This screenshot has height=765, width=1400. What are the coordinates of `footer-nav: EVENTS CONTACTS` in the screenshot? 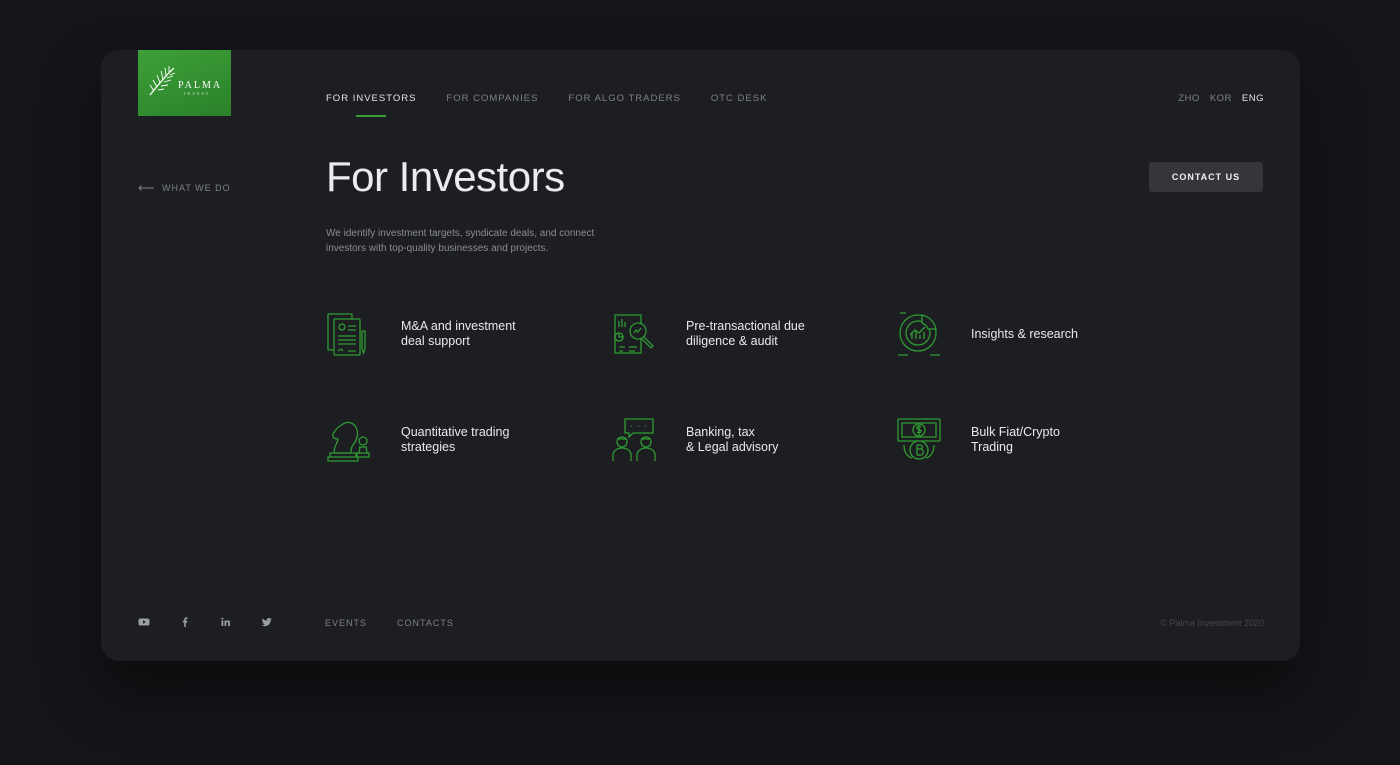 It's located at (389, 623).